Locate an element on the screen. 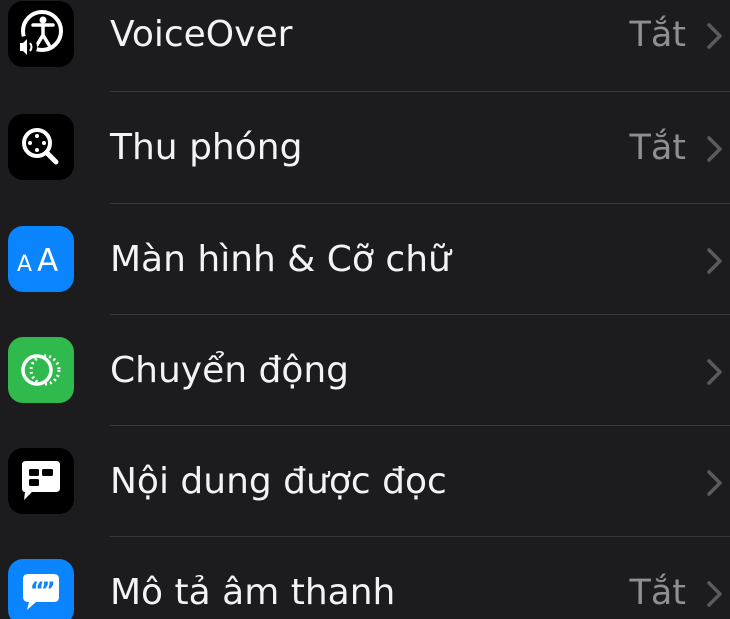 The height and width of the screenshot is (619, 730). text-size-icon: A A is located at coordinates (41, 259).